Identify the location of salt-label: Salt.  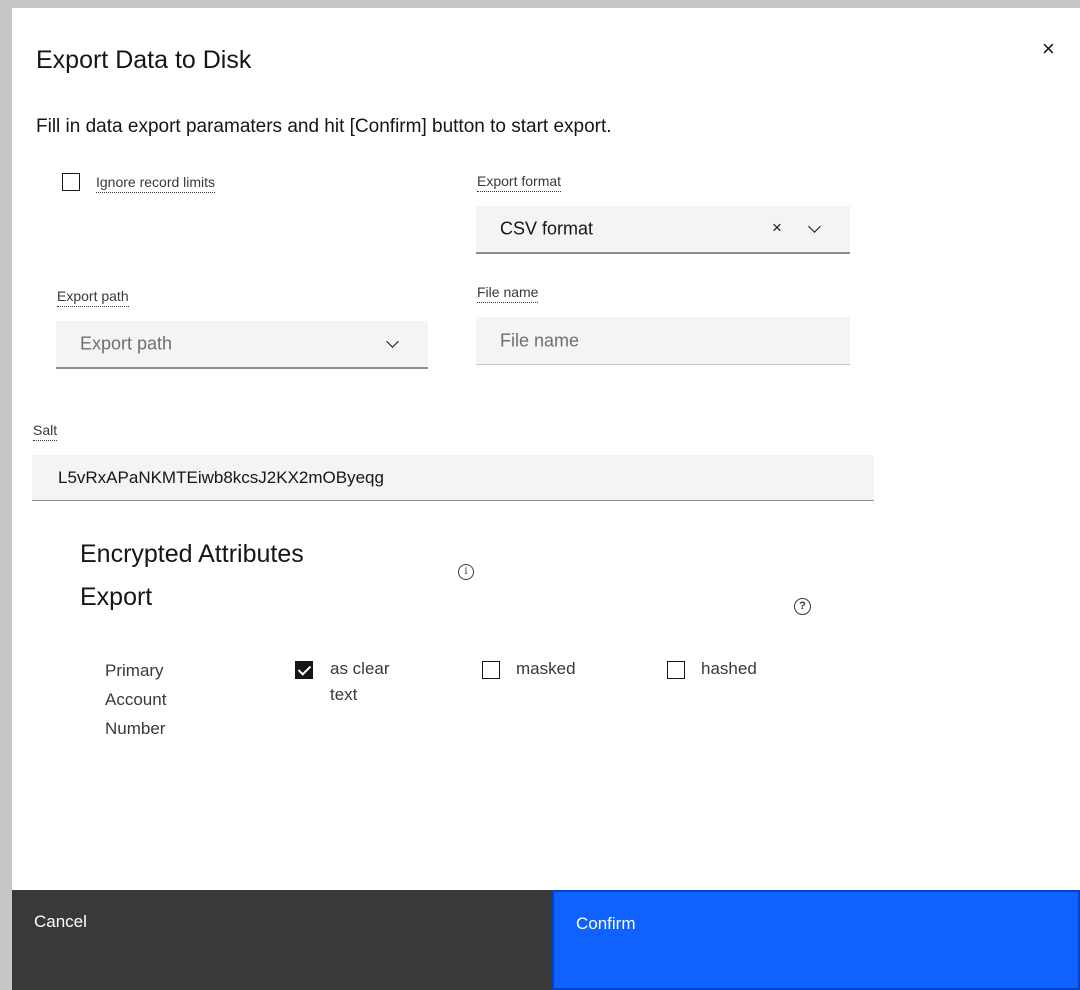
(45, 431).